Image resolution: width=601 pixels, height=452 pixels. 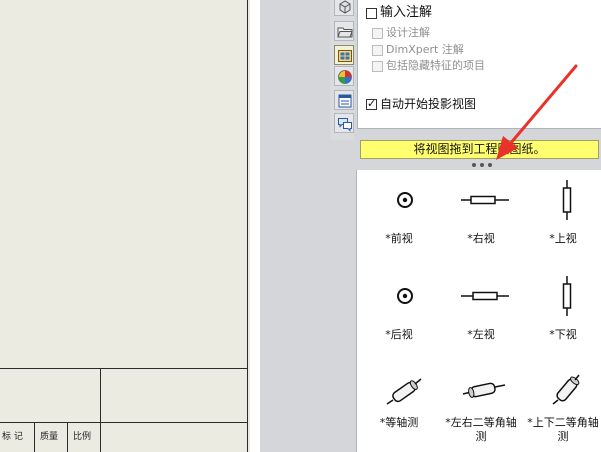 What do you see at coordinates (563, 429) in the screenshot?
I see `view-label: *上下二等角轴测` at bounding box center [563, 429].